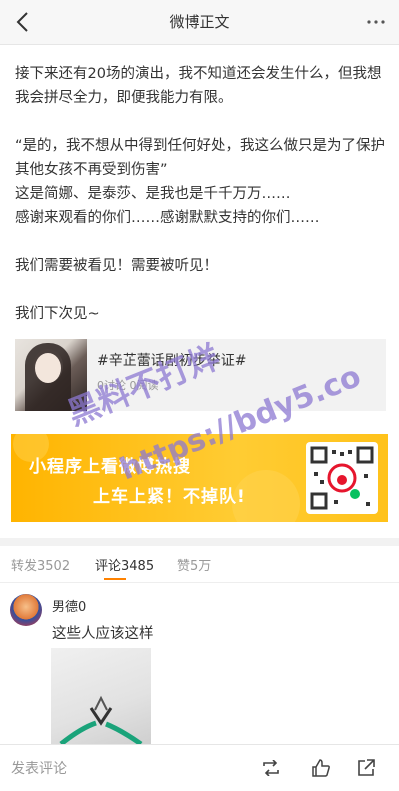 The image size is (399, 791). I want to click on tab-repost: 转发3502, so click(40, 564).